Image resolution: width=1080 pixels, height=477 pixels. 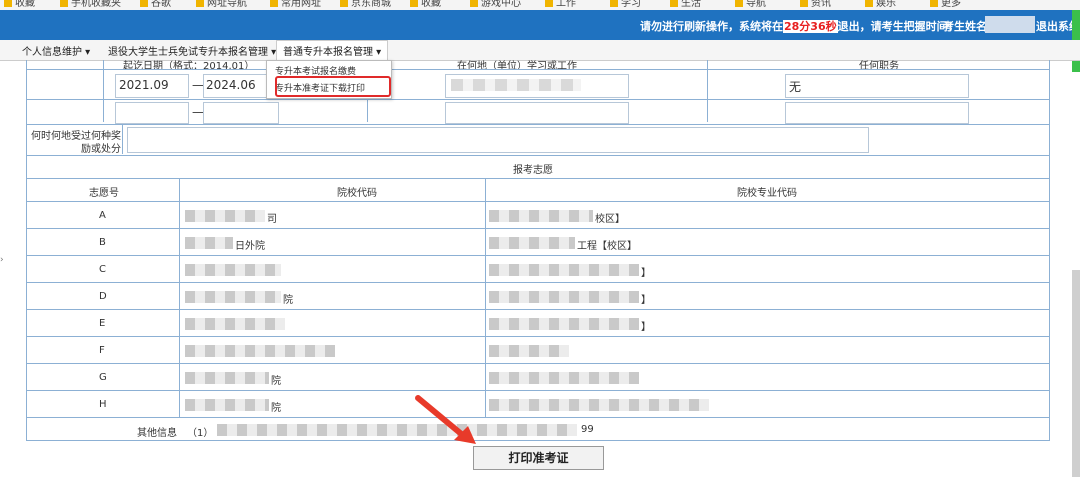 What do you see at coordinates (1010, 24) in the screenshot?
I see `student-name-redacted` at bounding box center [1010, 24].